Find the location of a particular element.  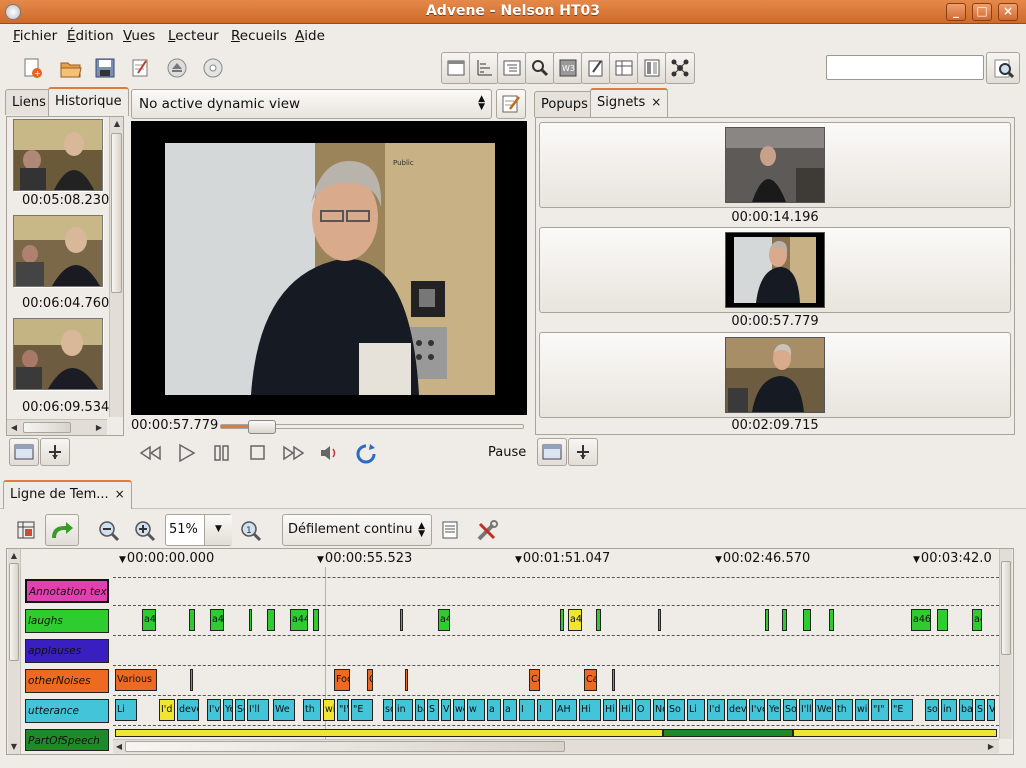

stop-button is located at coordinates (258, 454).